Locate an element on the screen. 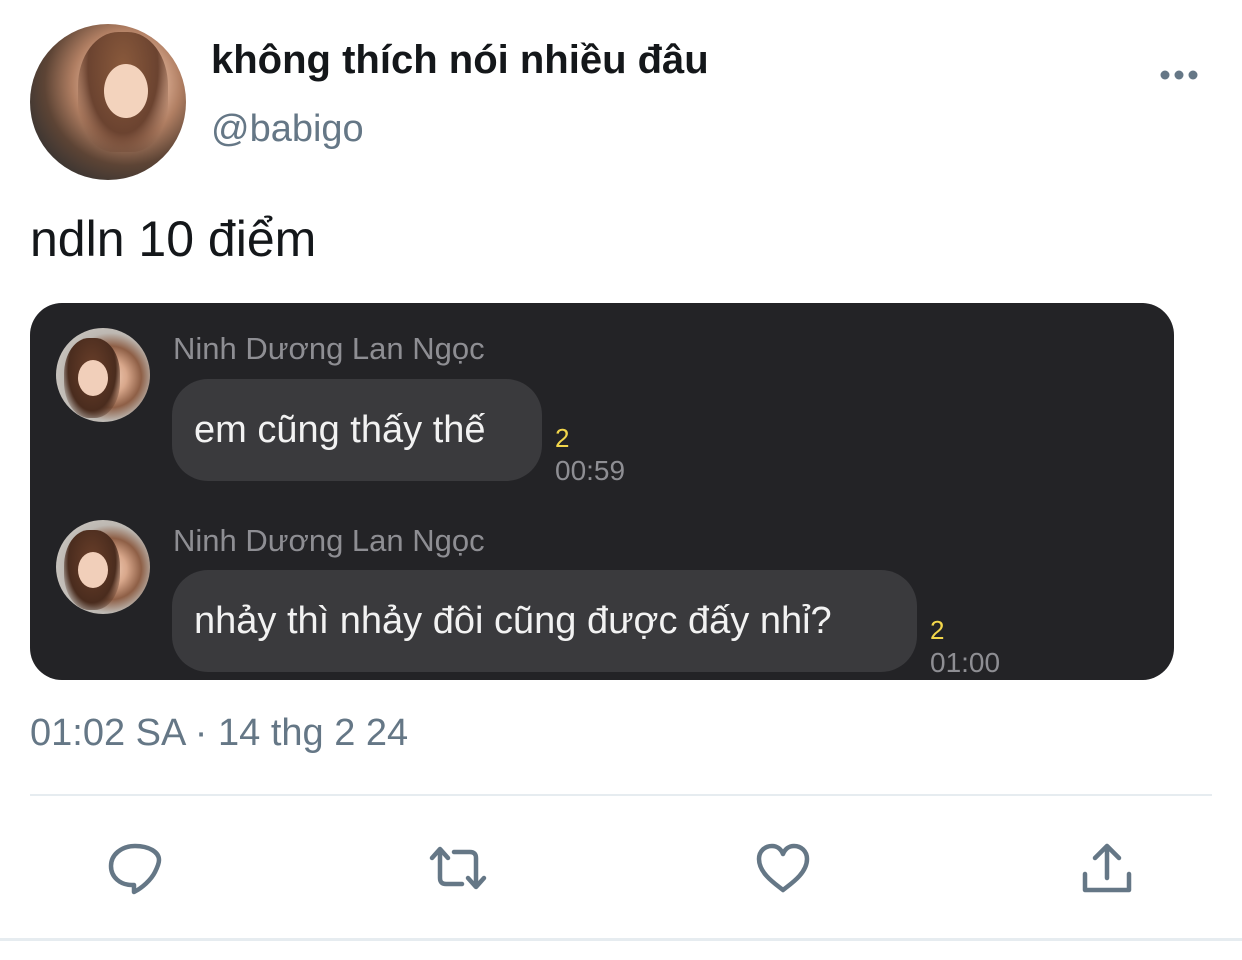  reply-button is located at coordinates (135, 868).